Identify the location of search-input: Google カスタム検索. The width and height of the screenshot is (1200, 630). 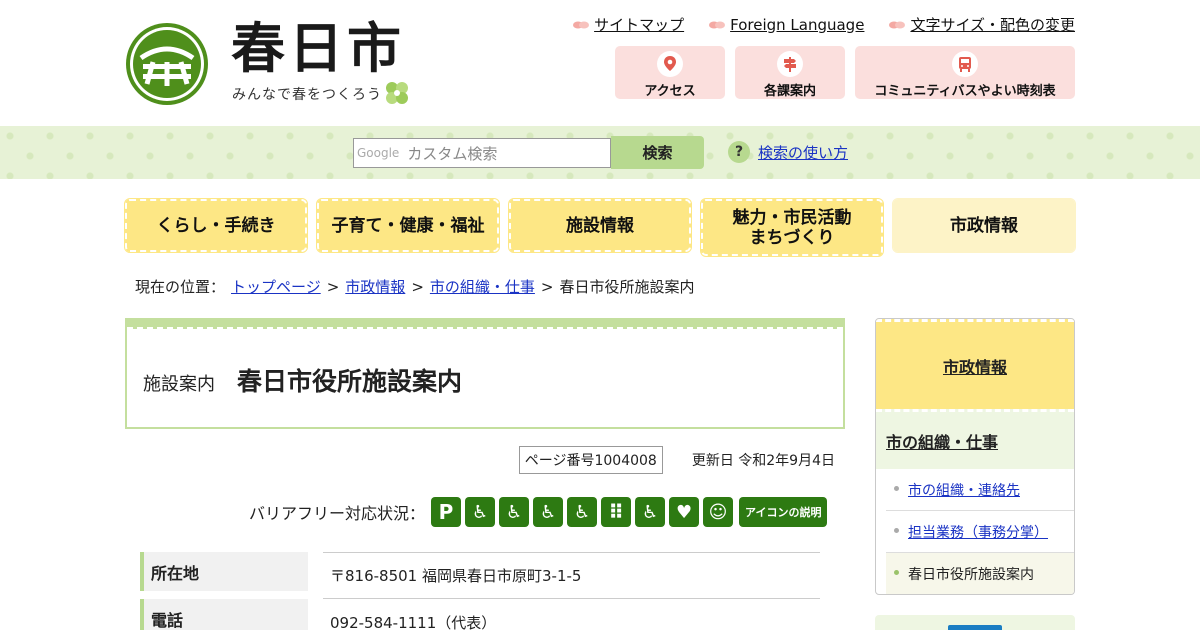
(482, 153).